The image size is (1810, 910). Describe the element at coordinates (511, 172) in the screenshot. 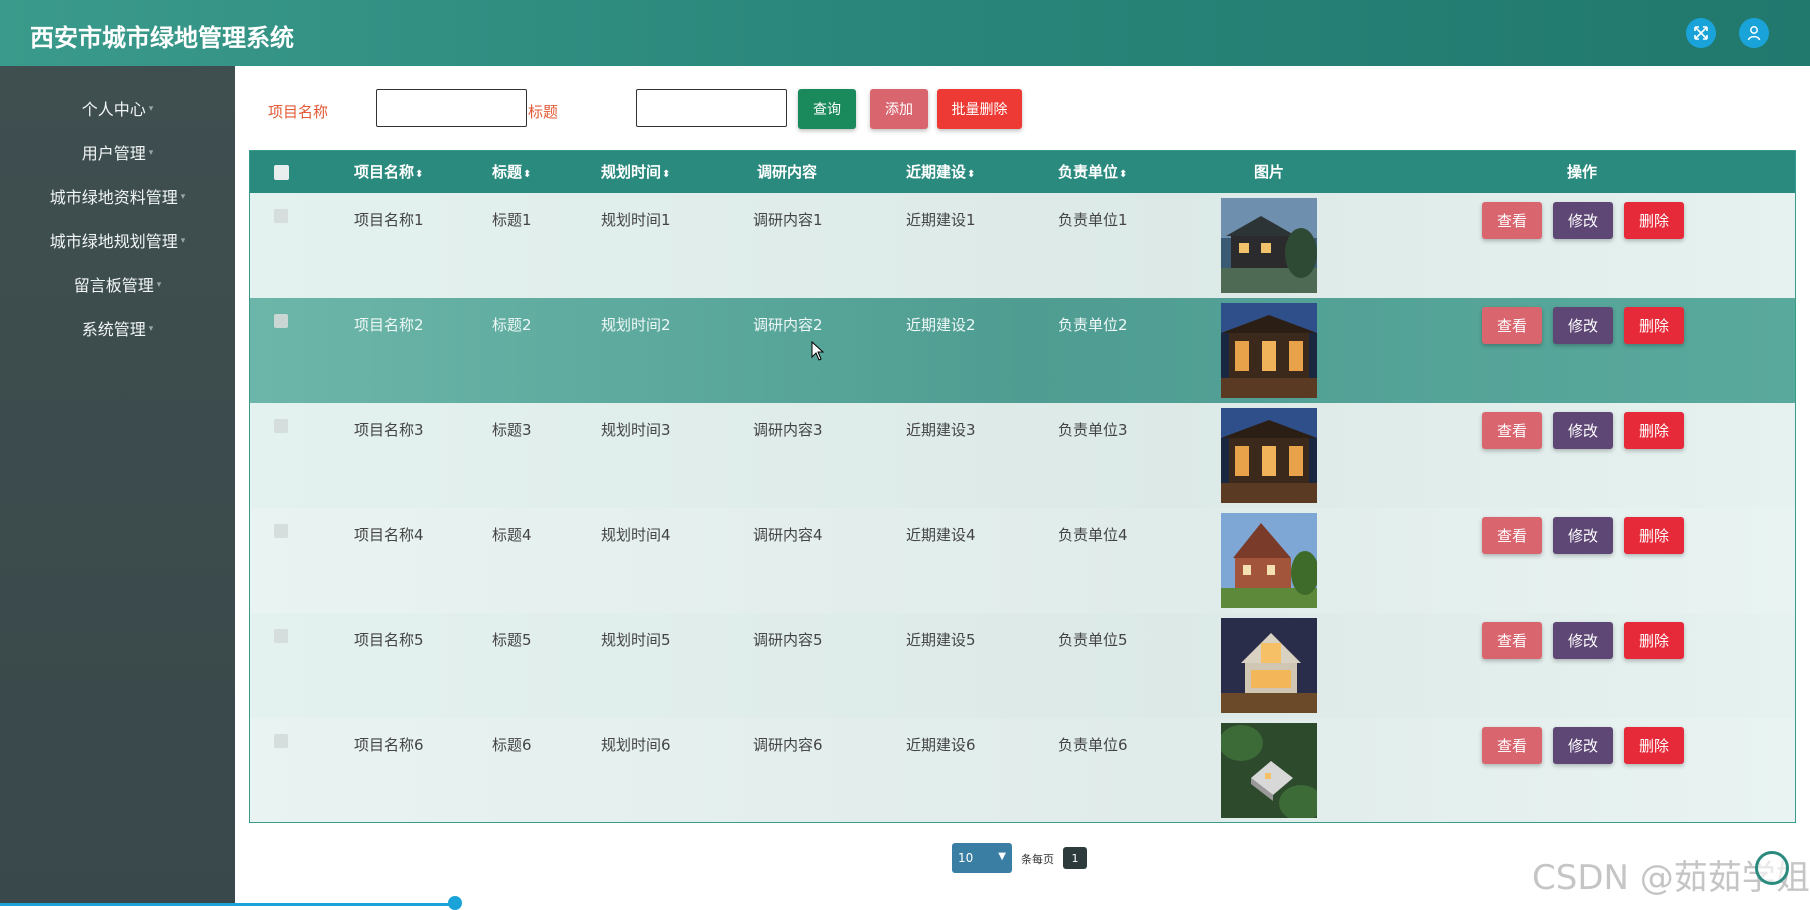

I see `column-header-title: 标题⬍` at that location.